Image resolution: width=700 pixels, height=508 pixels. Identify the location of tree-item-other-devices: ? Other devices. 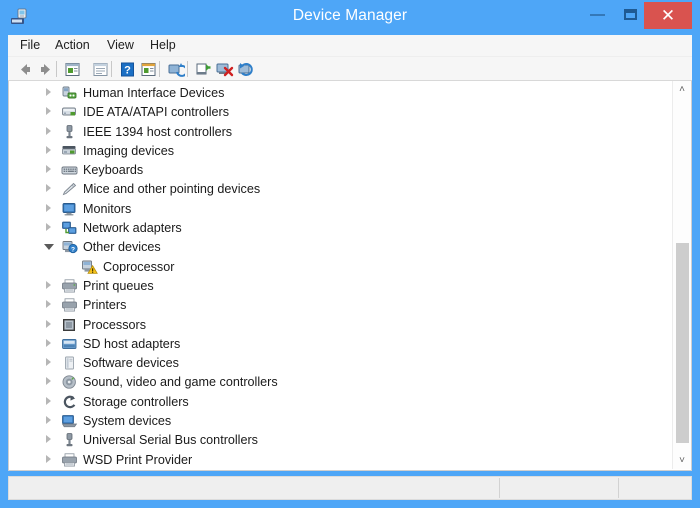
(341, 246).